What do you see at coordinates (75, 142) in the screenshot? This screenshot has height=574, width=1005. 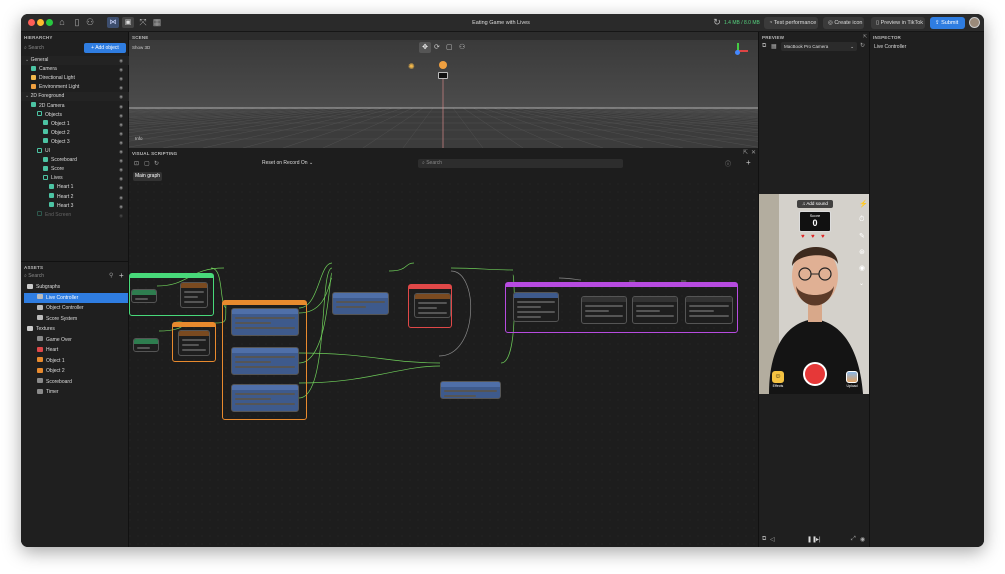 I see `hierarchy-item: Object 3 ◉` at bounding box center [75, 142].